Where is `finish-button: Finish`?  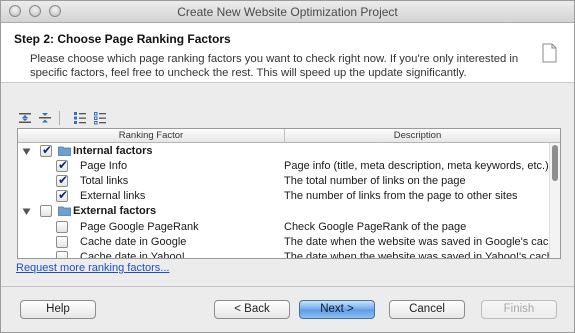 finish-button: Finish is located at coordinates (519, 309).